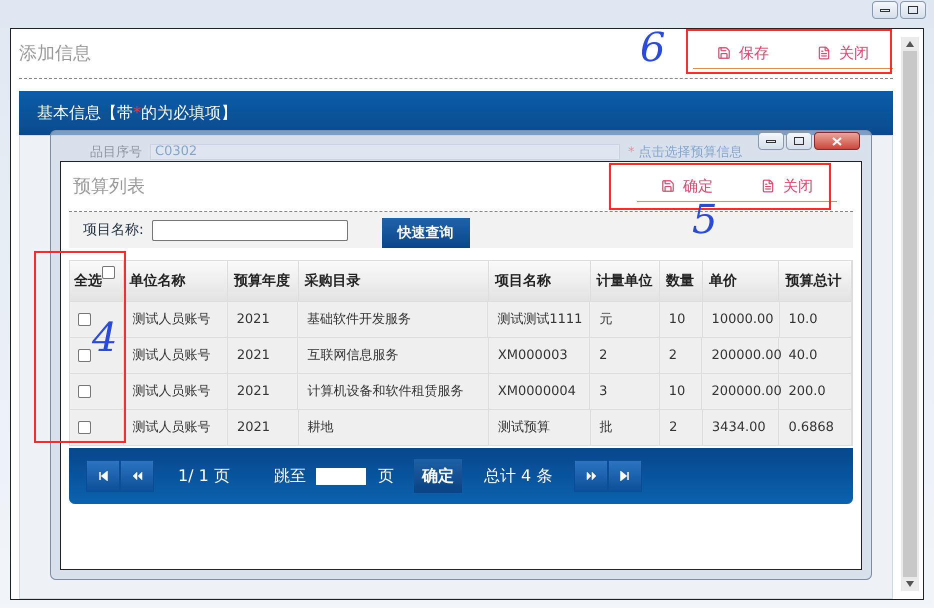 This screenshot has height=608, width=934. I want to click on close-button, so click(837, 141).